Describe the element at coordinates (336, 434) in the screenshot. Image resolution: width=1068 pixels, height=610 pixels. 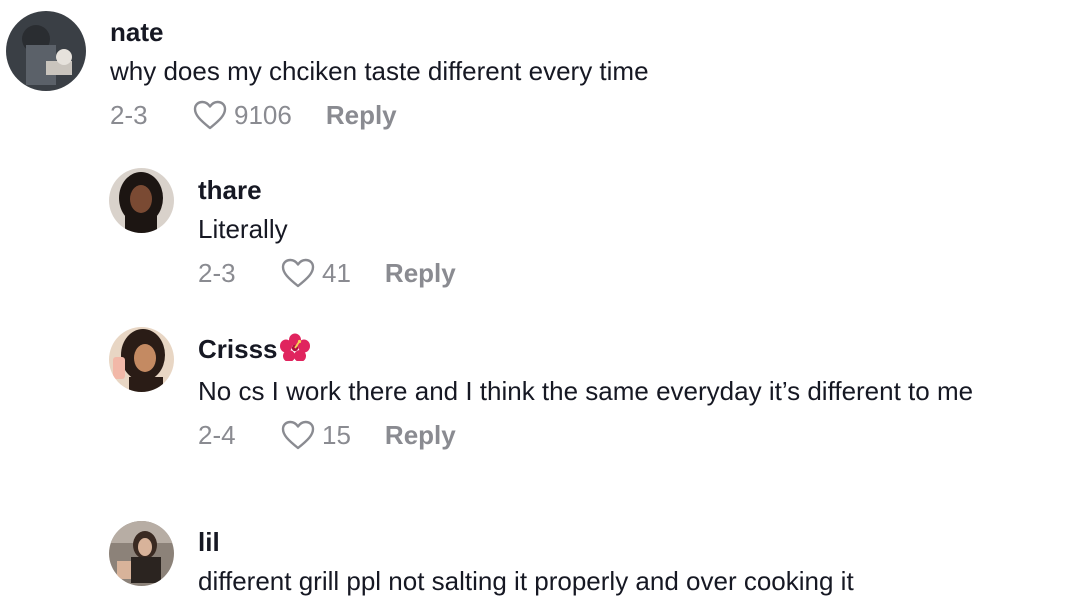
I see `like-count: 15` at that location.